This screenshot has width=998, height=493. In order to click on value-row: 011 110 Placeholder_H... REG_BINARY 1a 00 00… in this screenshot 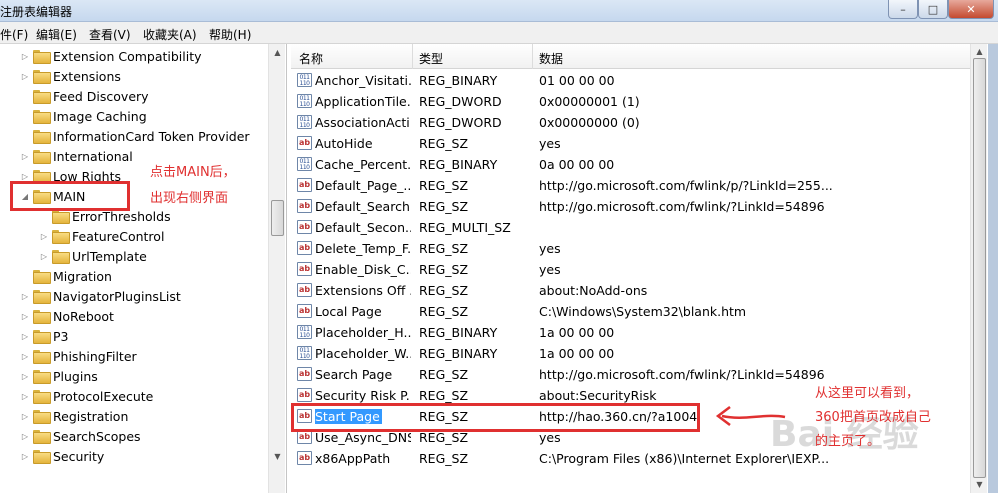, I will do `click(631, 332)`.